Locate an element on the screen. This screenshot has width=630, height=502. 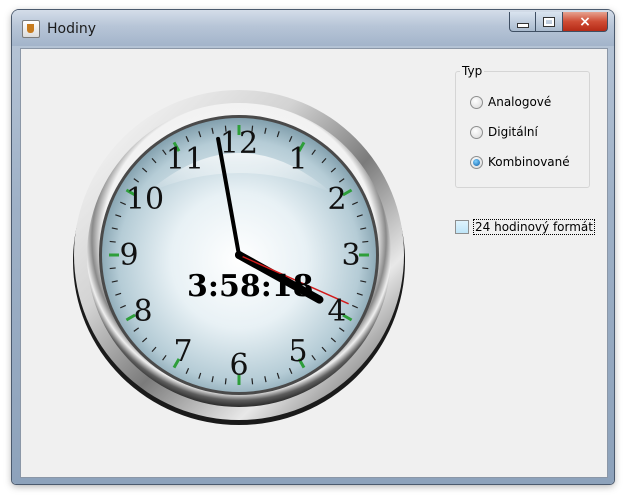
radio-label: Digitální is located at coordinates (513, 132).